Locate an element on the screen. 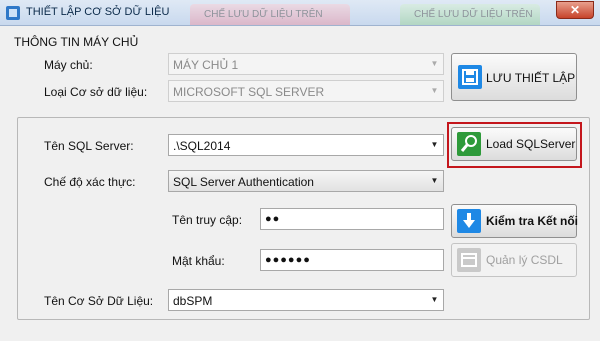 This screenshot has height=341, width=600. username-field: ●● is located at coordinates (352, 219).